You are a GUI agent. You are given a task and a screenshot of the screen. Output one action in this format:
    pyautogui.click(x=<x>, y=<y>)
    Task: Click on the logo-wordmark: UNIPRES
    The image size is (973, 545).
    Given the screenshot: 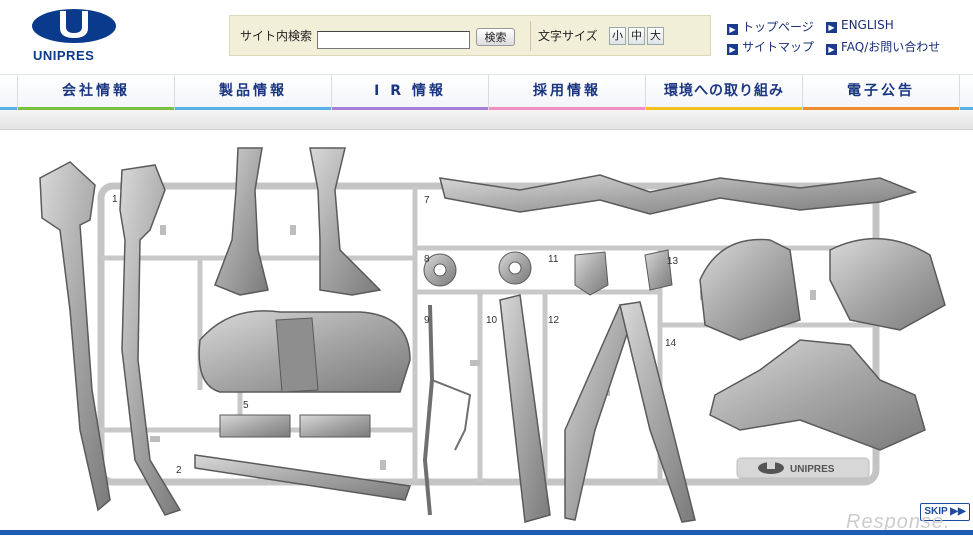 What is the action you would take?
    pyautogui.click(x=64, y=55)
    